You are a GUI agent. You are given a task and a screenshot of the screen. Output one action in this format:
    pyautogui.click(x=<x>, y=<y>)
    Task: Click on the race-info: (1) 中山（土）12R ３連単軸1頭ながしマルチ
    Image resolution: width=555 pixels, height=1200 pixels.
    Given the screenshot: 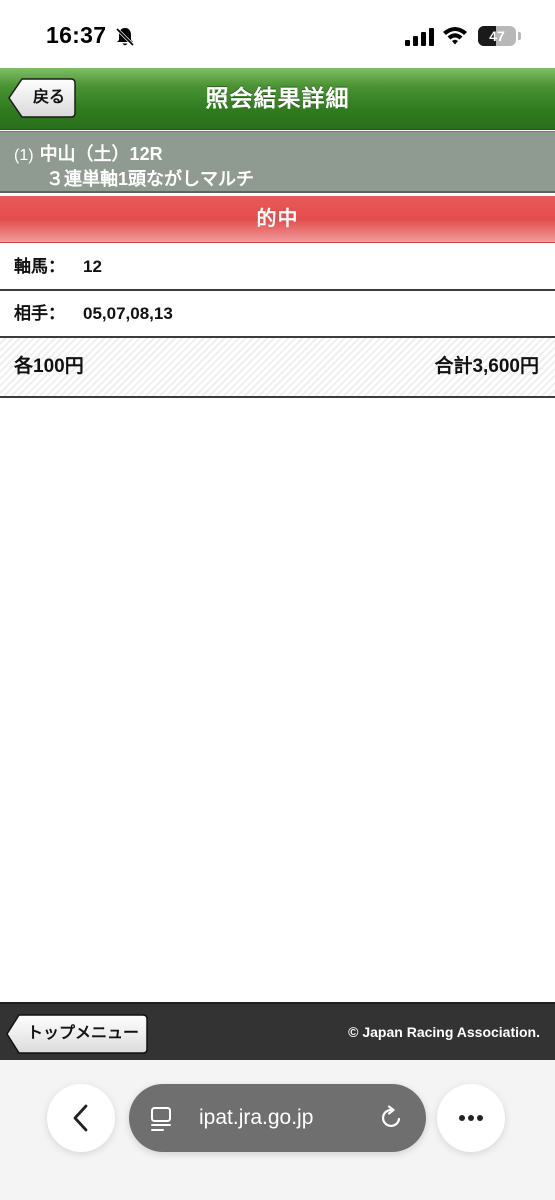 What is the action you would take?
    pyautogui.click(x=277, y=162)
    